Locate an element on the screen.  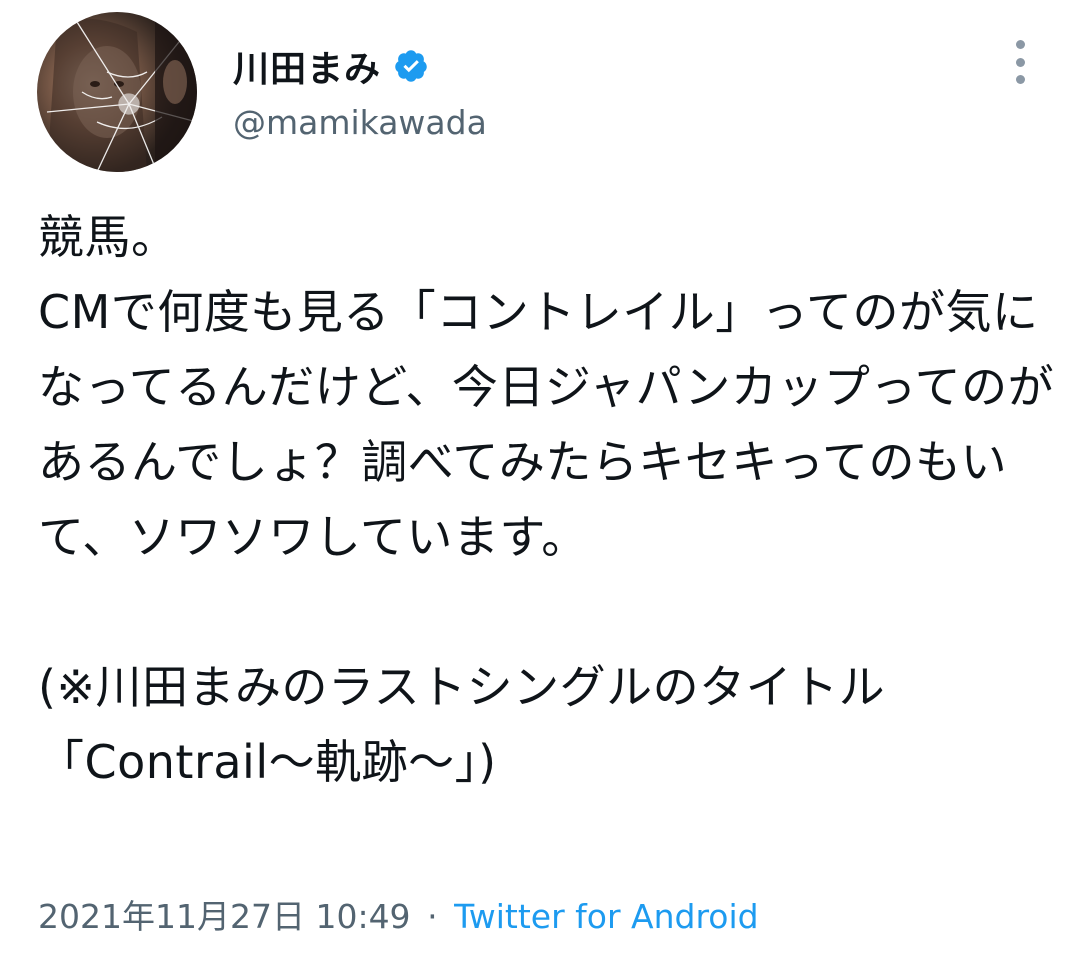
avatar is located at coordinates (117, 92).